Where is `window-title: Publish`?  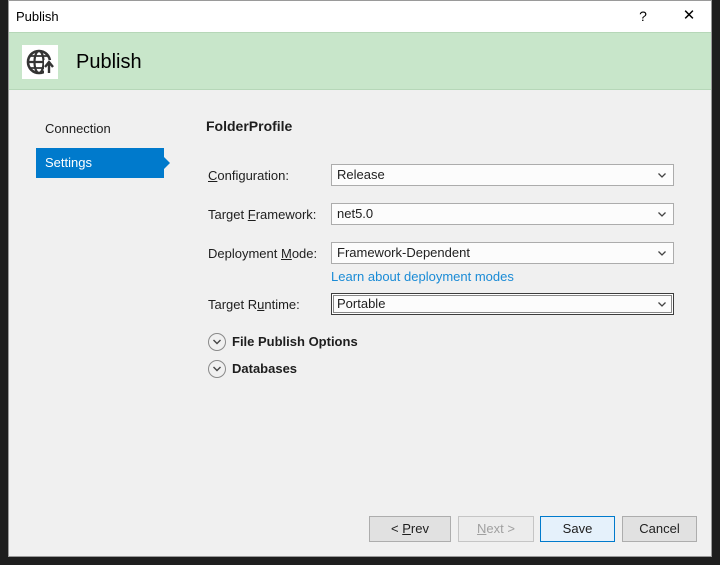
window-title: Publish is located at coordinates (37, 16).